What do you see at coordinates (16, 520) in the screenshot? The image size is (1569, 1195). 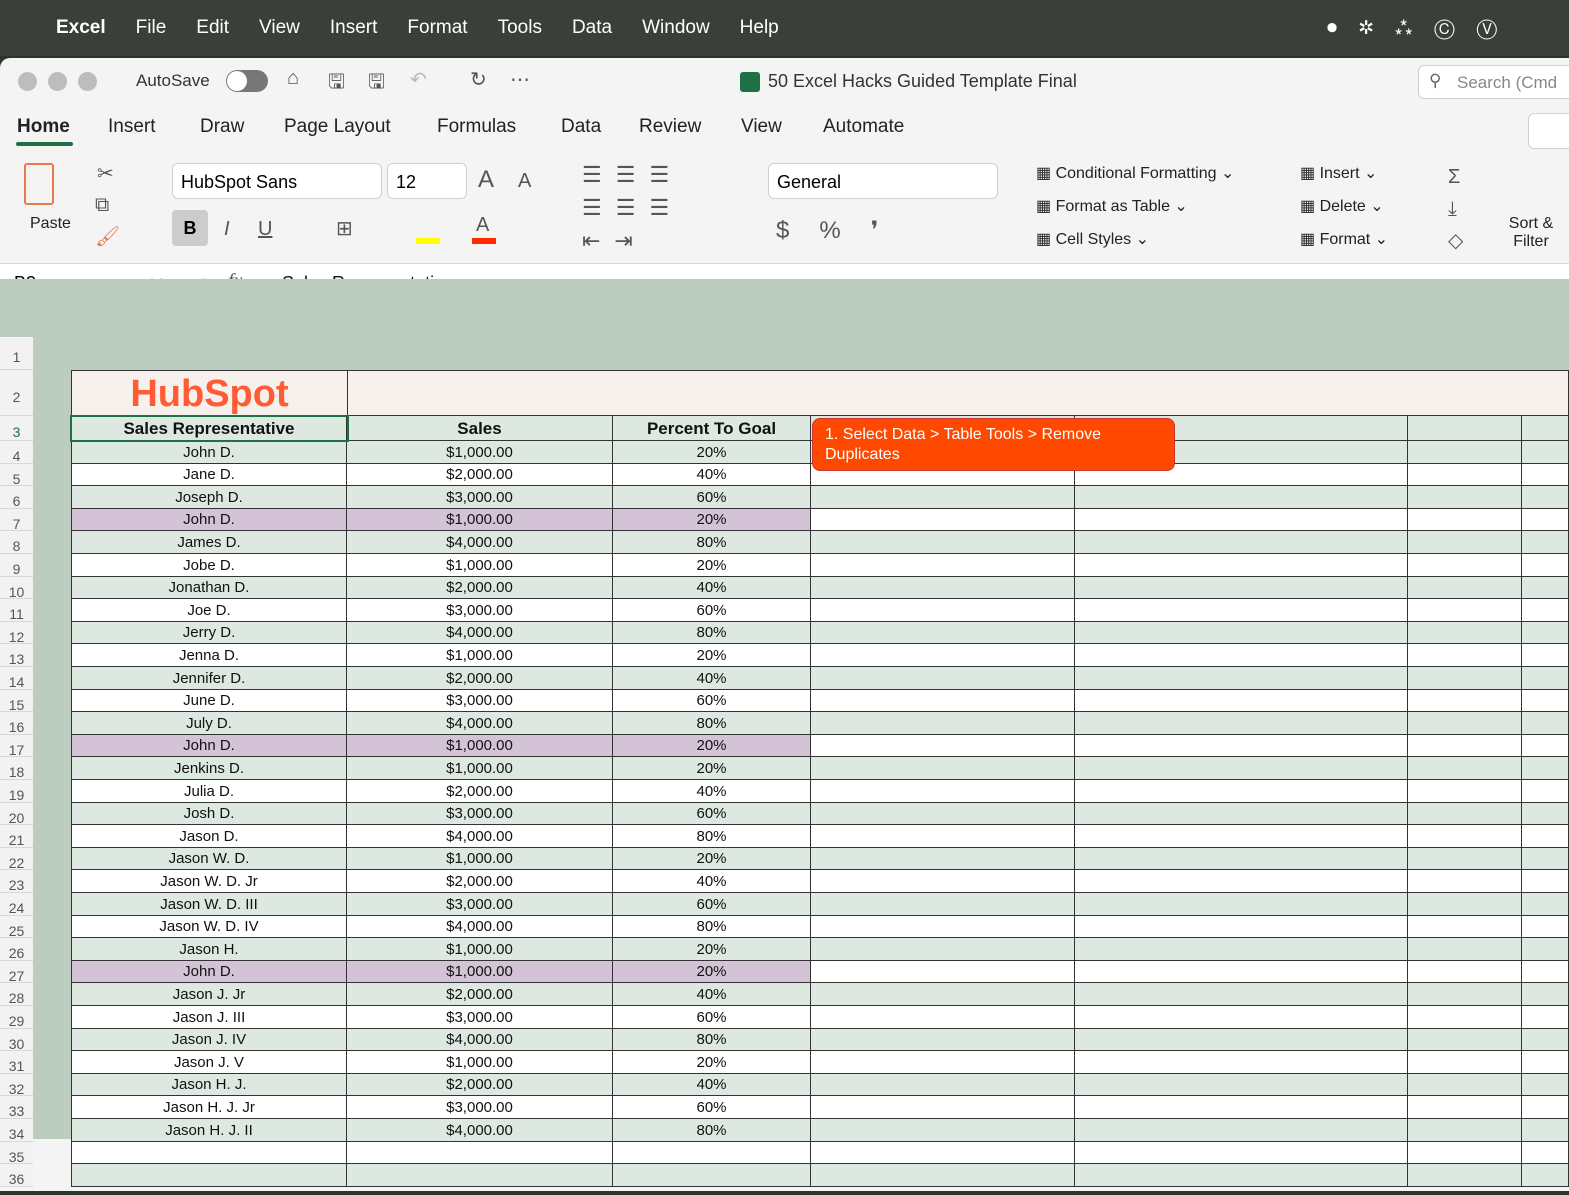 I see `row-header-7: 7` at bounding box center [16, 520].